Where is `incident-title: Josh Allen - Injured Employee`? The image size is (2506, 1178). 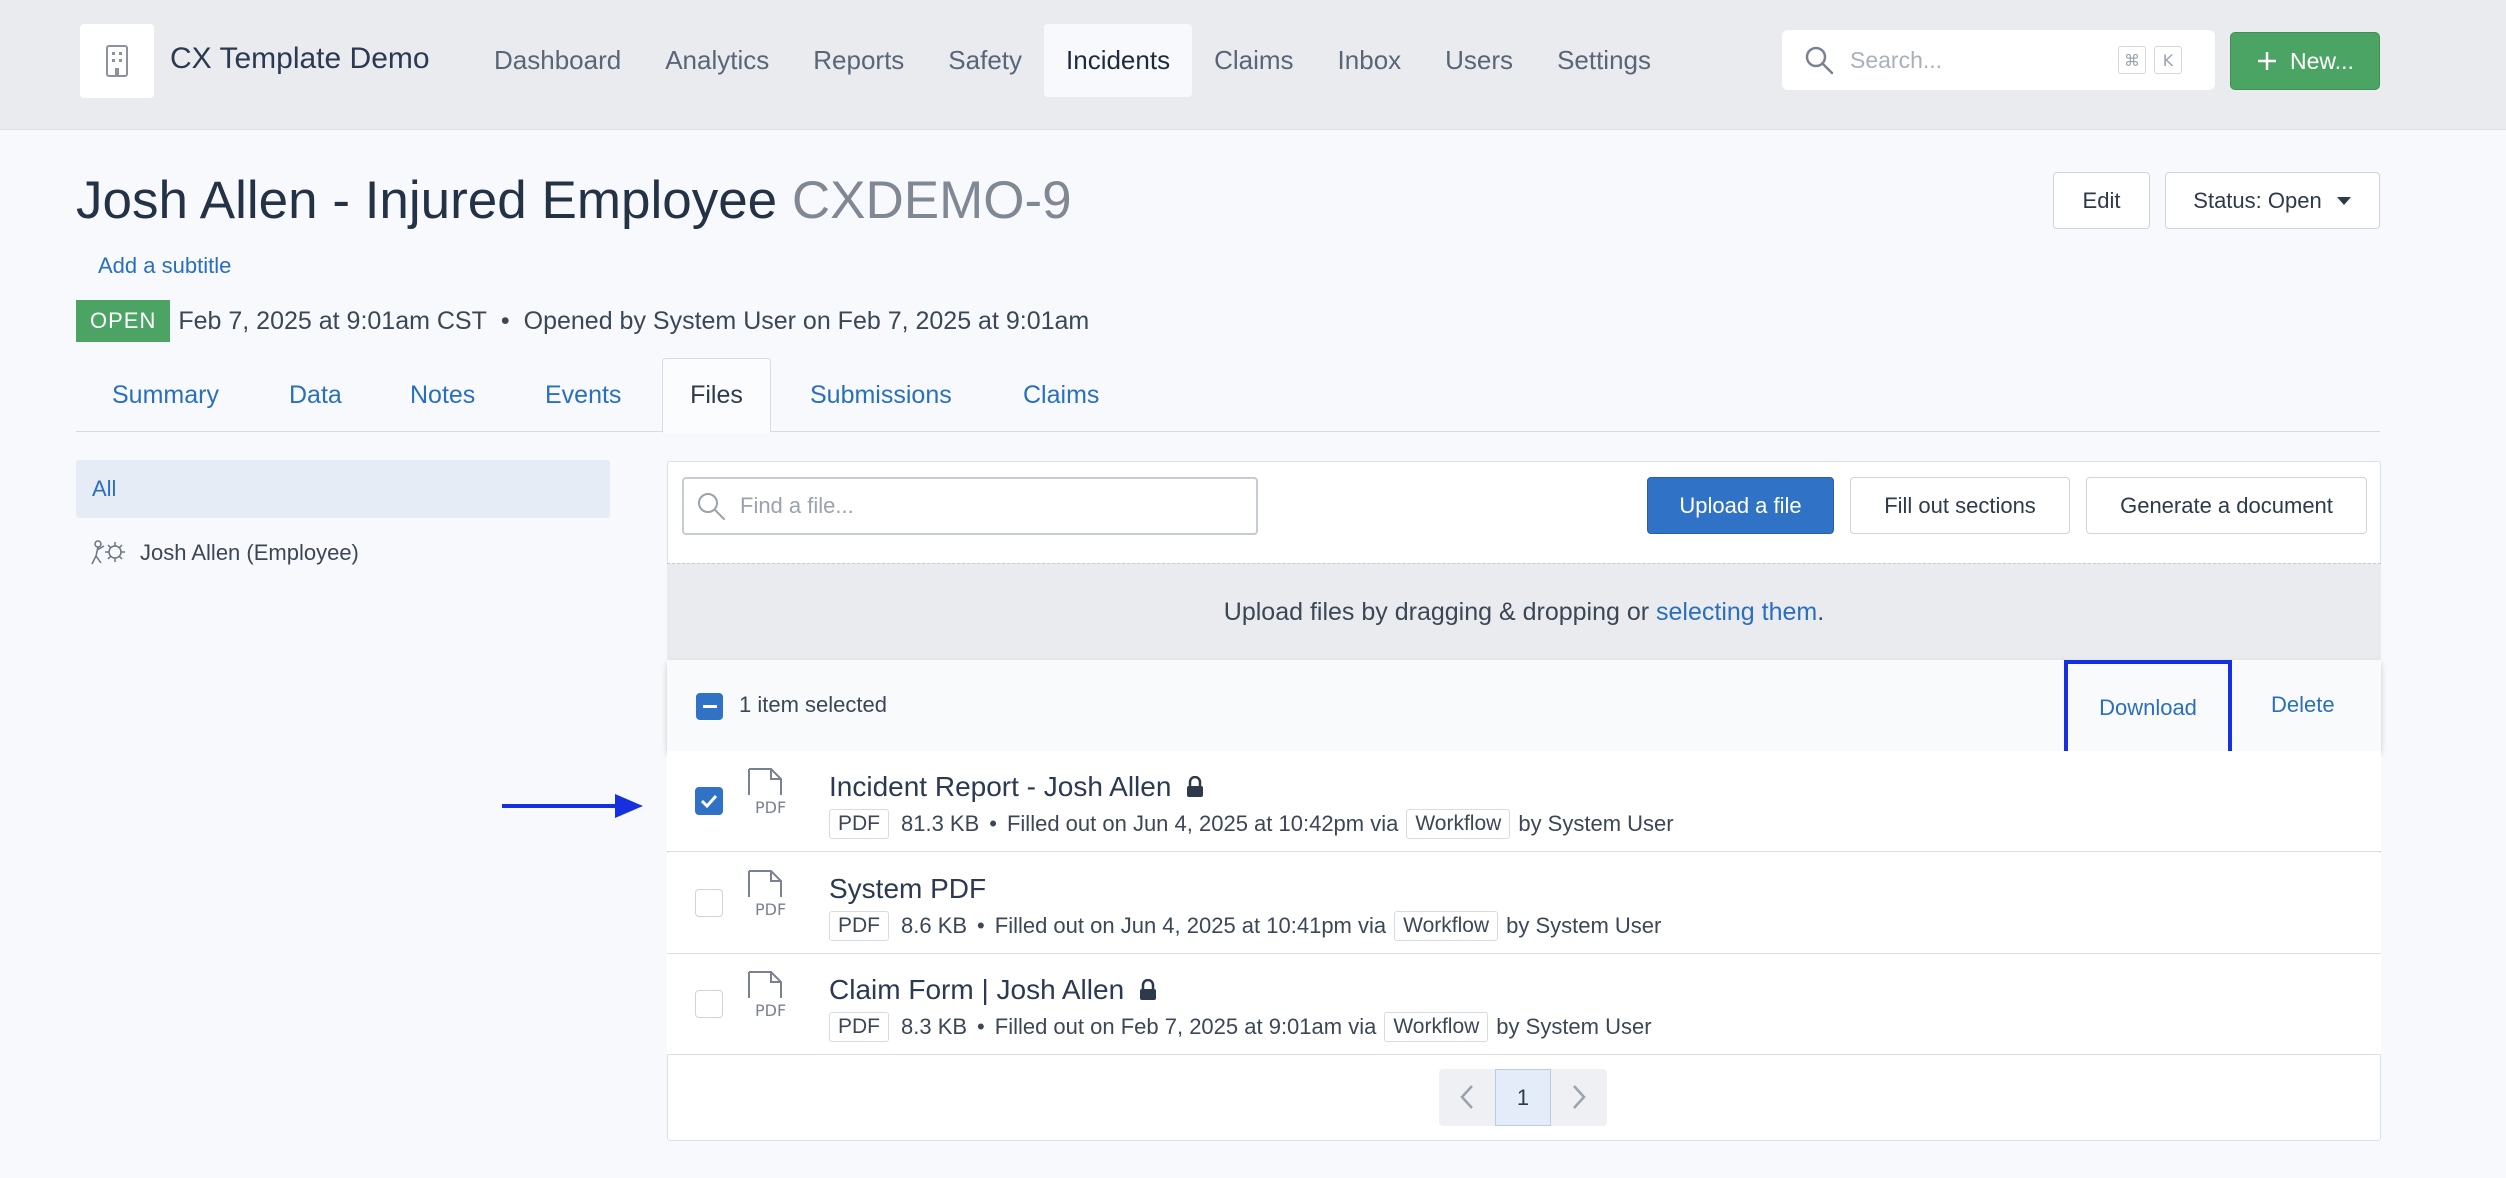 incident-title: Josh Allen - Injured Employee is located at coordinates (427, 200).